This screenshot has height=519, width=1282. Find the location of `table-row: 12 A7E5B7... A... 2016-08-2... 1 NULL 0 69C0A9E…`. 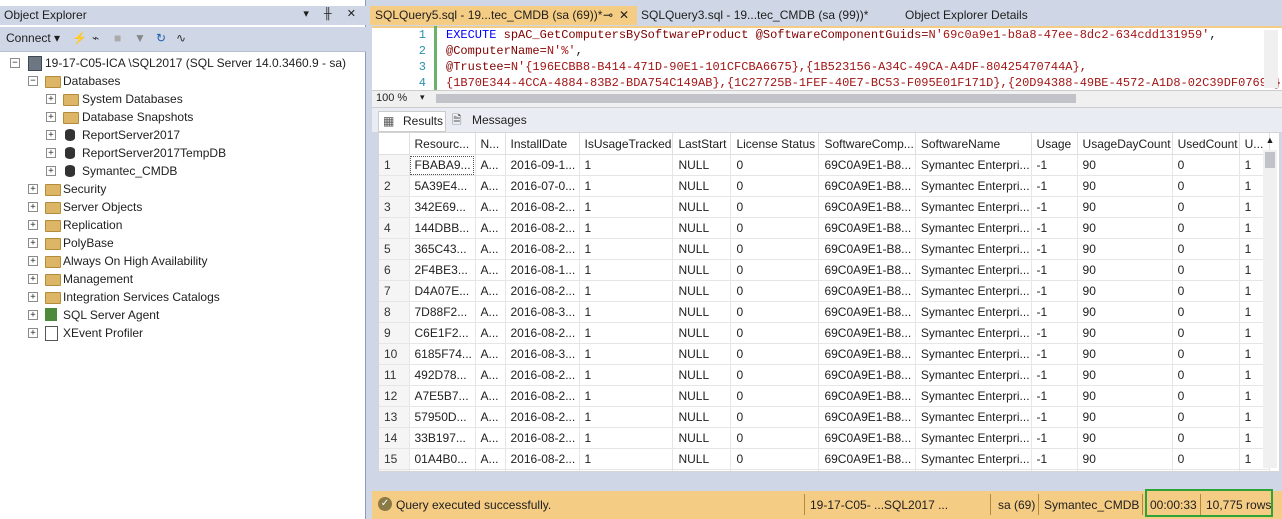

table-row: 12 A7E5B7... A... 2016-08-2... 1 NULL 0 69C0A9E… is located at coordinates (824, 396).